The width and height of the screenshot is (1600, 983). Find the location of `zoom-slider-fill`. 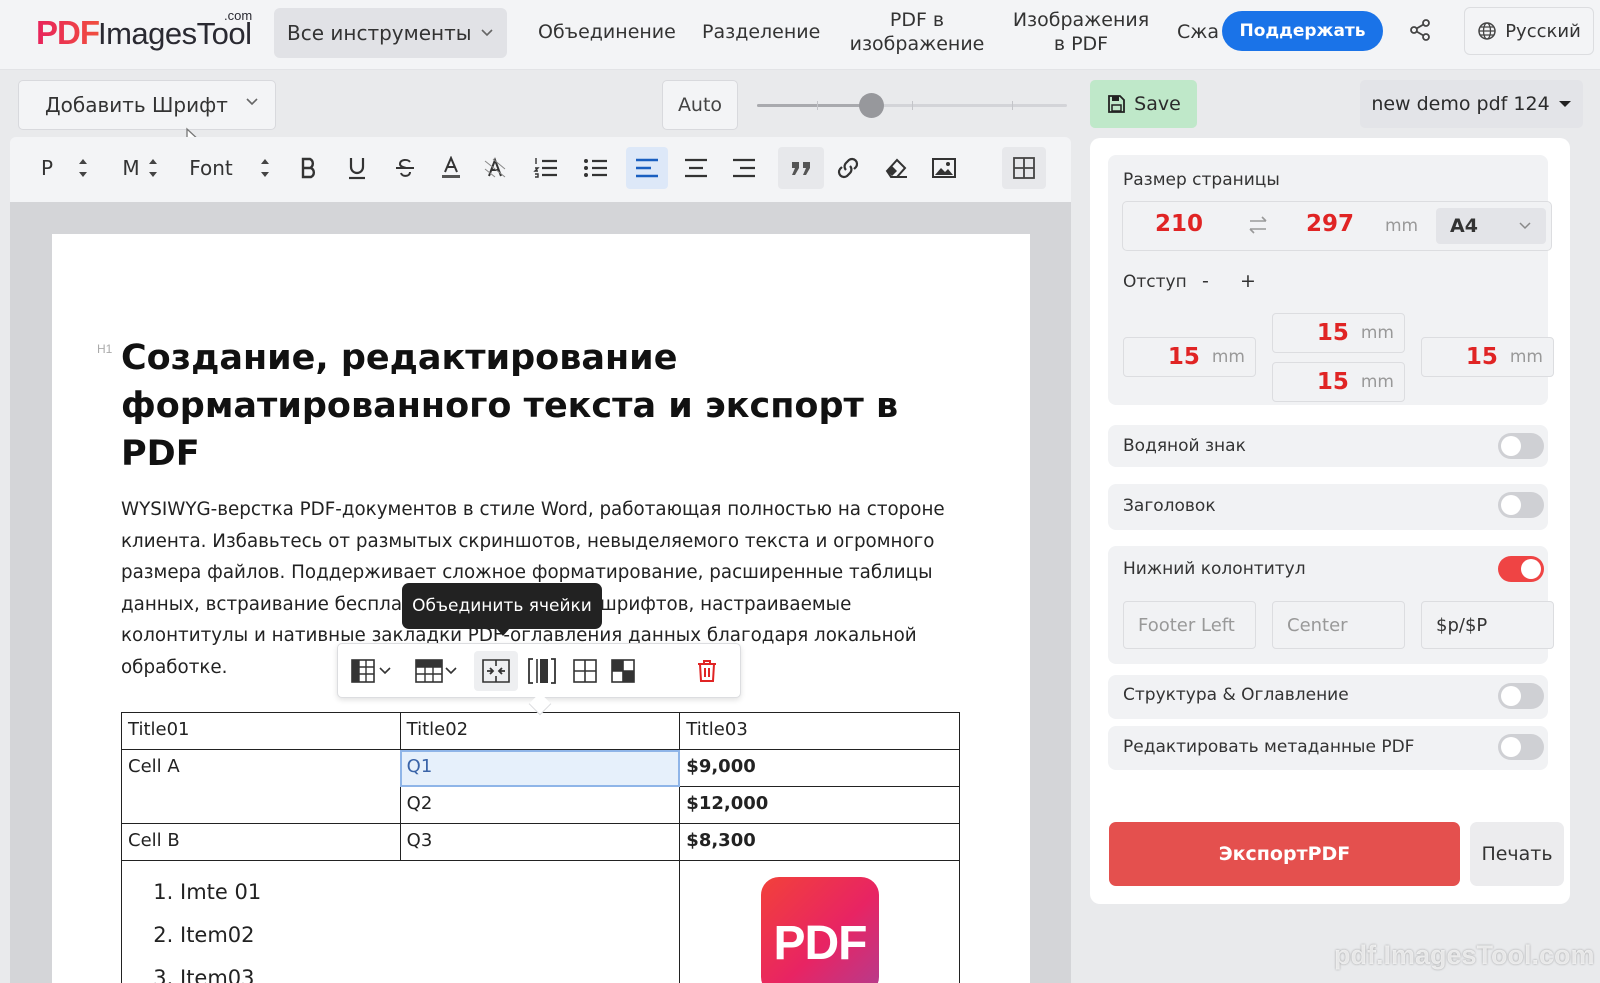

zoom-slider-fill is located at coordinates (814, 105).